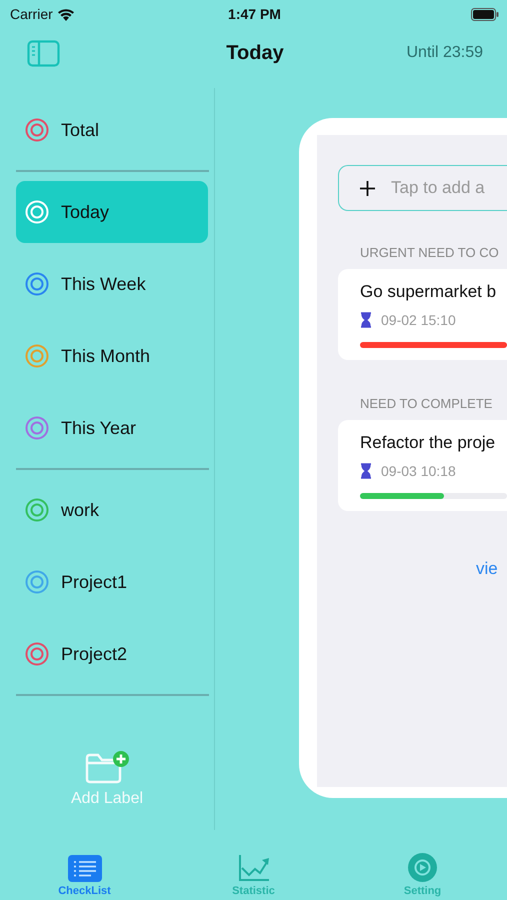 The width and height of the screenshot is (507, 900). What do you see at coordinates (427, 403) in the screenshot?
I see `section-header: NEED TO COMPLETE` at bounding box center [427, 403].